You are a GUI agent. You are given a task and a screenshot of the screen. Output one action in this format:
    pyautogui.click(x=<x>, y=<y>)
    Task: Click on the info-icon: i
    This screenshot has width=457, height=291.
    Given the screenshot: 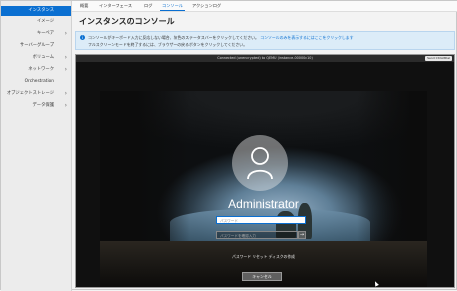 What is the action you would take?
    pyautogui.click(x=82, y=37)
    